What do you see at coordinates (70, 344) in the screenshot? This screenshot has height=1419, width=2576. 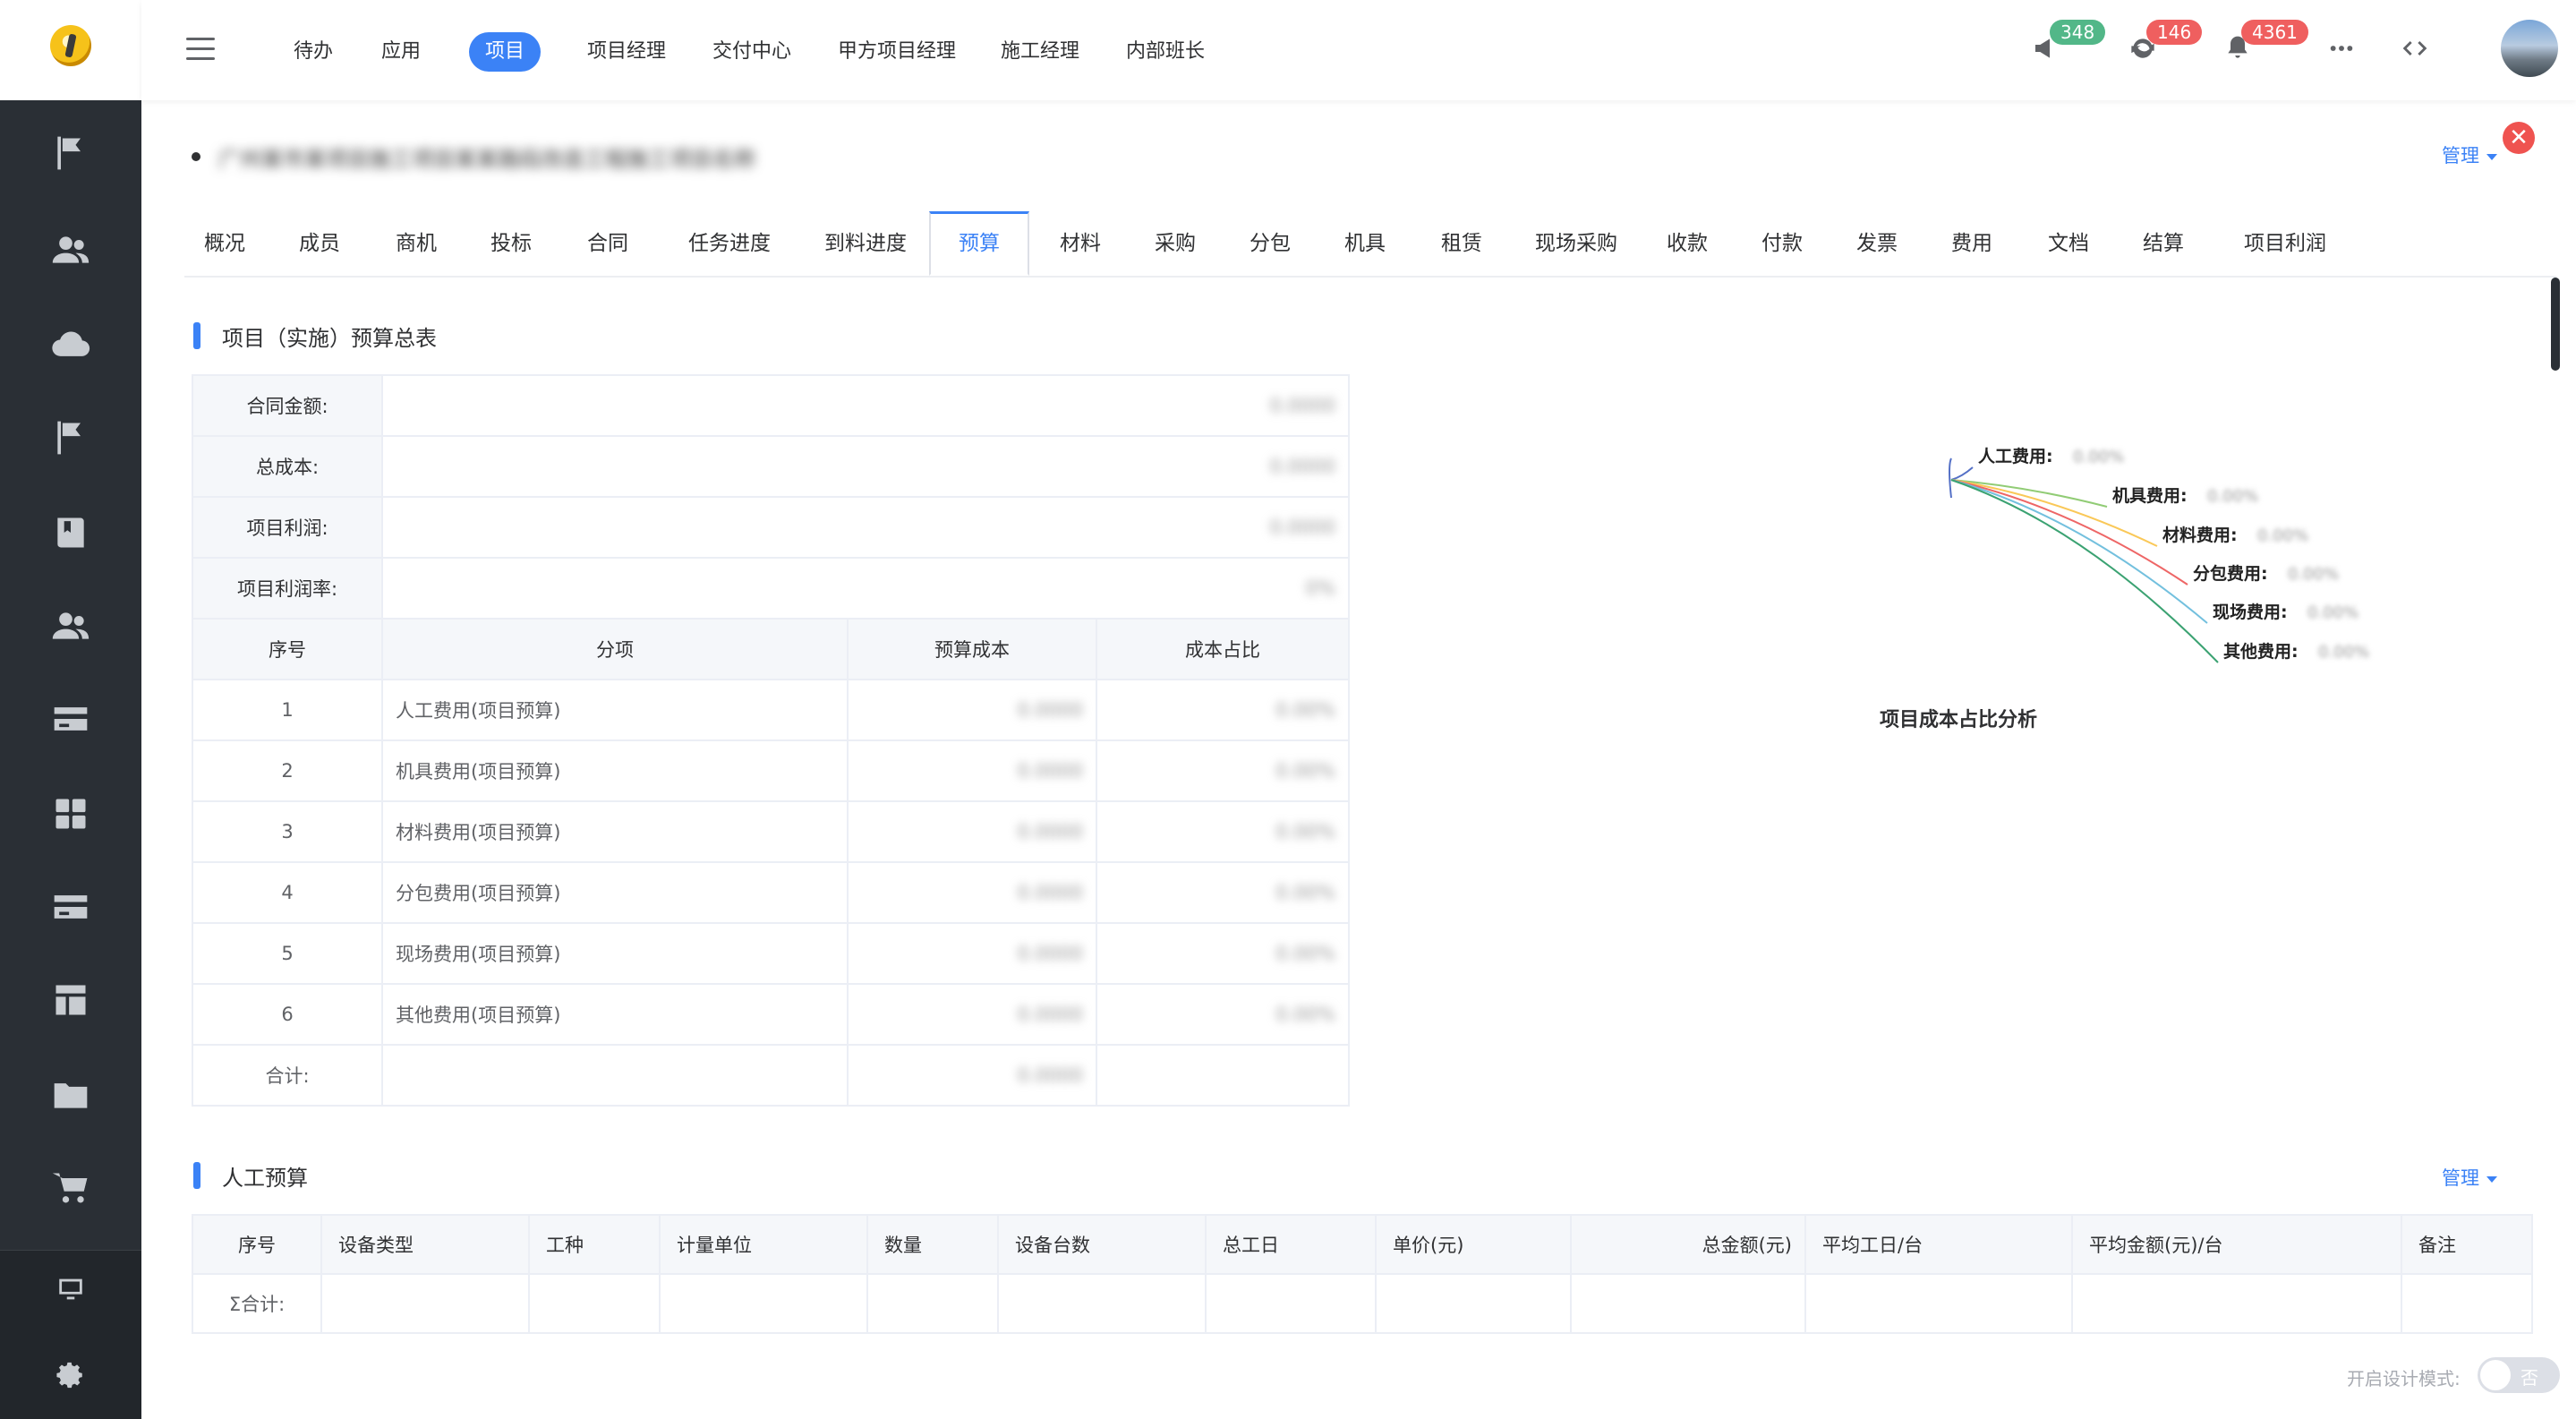 I see `cloud-icon` at bounding box center [70, 344].